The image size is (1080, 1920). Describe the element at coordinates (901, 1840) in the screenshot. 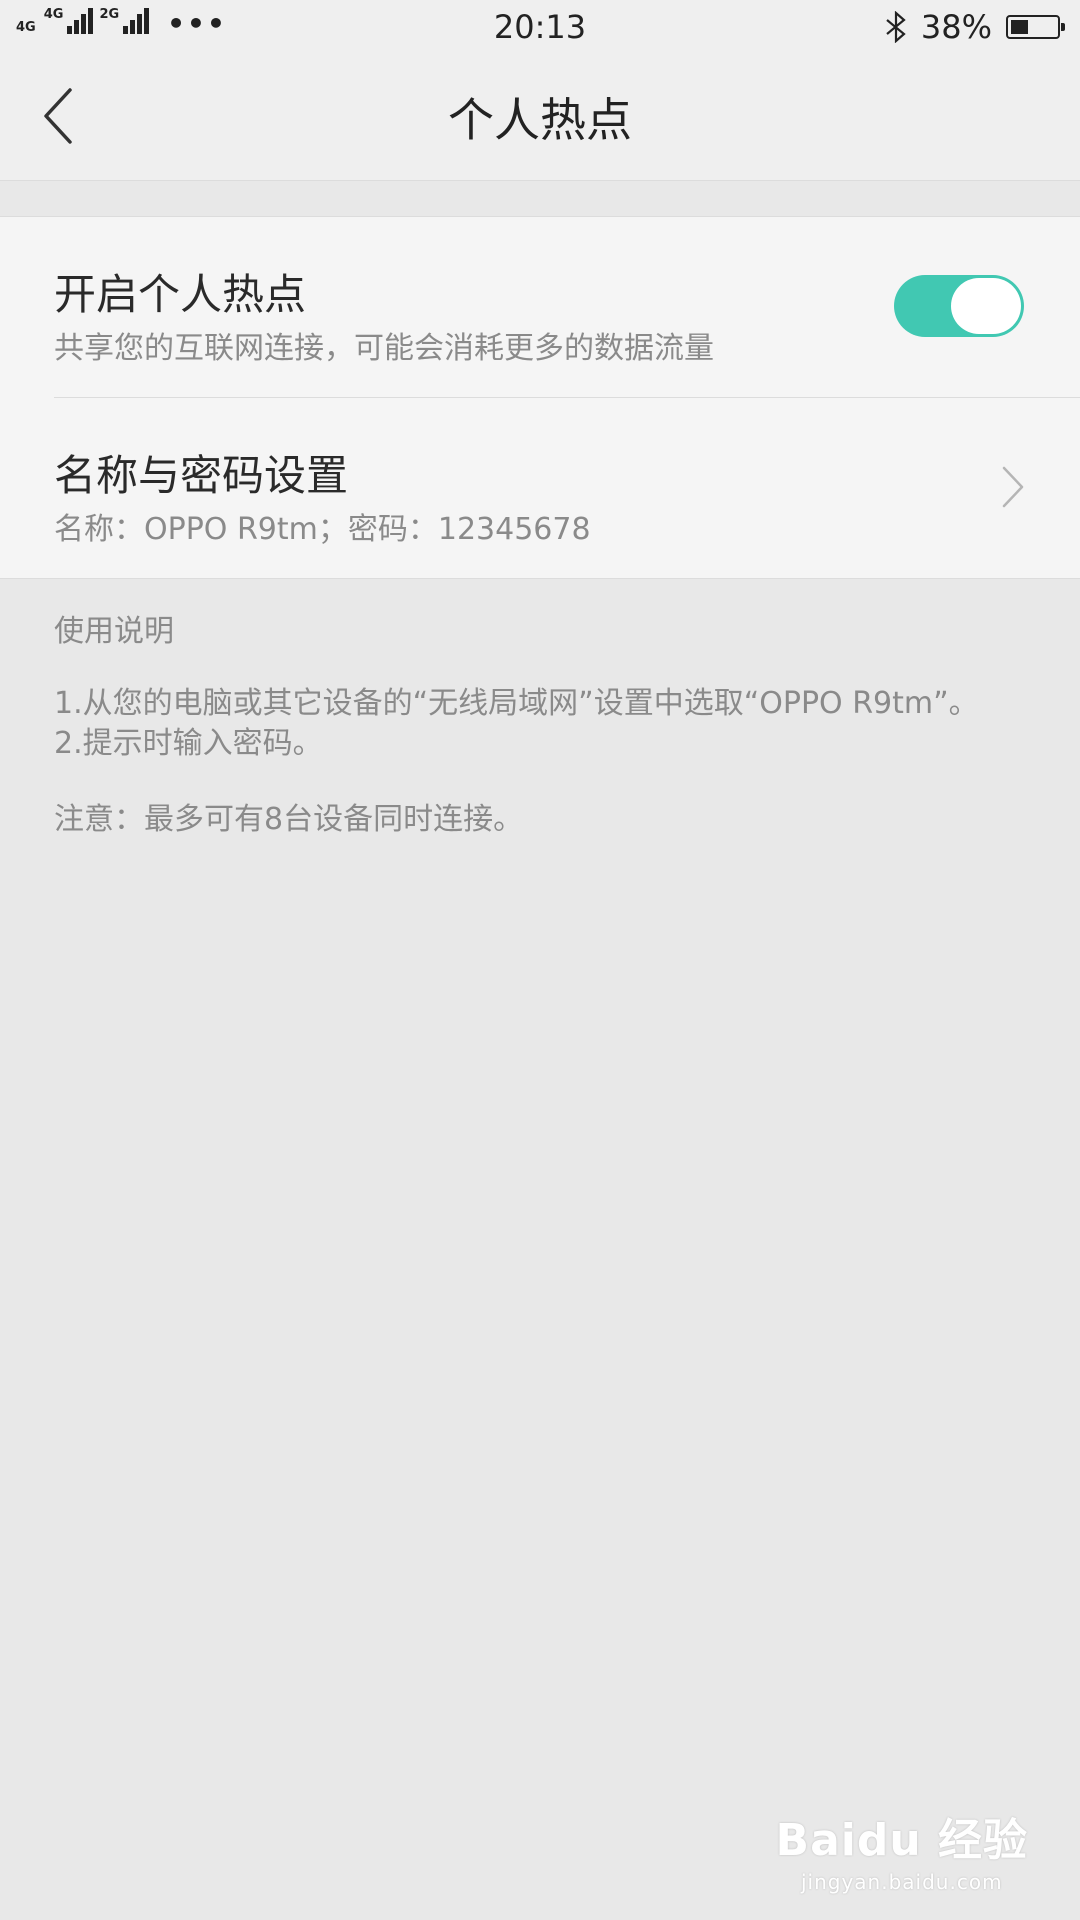

I see `watermark-logo: Baidu 经验` at that location.